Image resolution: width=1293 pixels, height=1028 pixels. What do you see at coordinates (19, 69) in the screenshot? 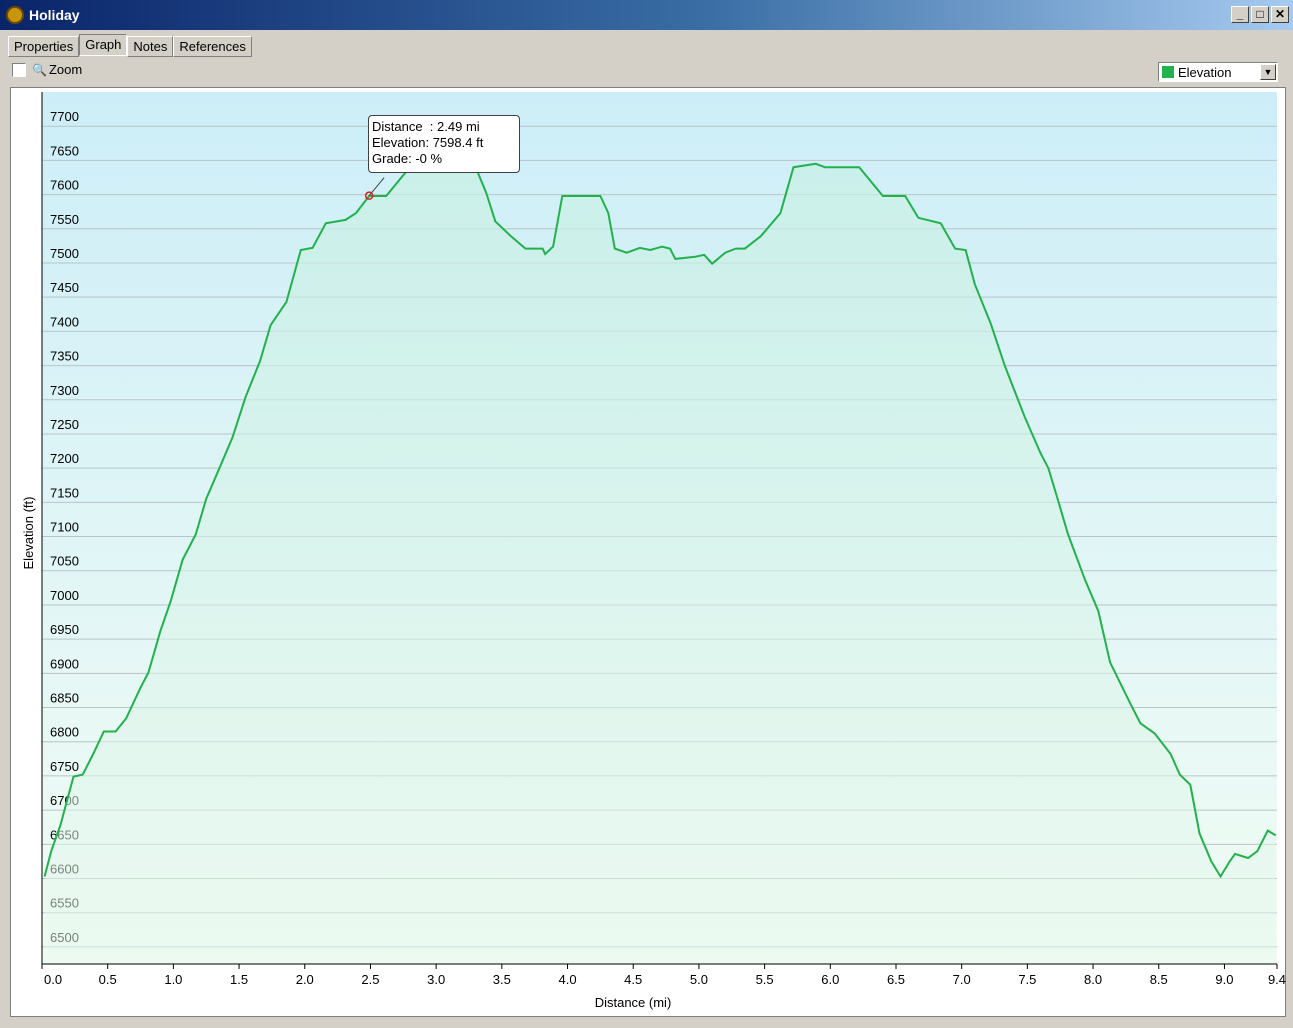
I see `zoom-checkbox` at bounding box center [19, 69].